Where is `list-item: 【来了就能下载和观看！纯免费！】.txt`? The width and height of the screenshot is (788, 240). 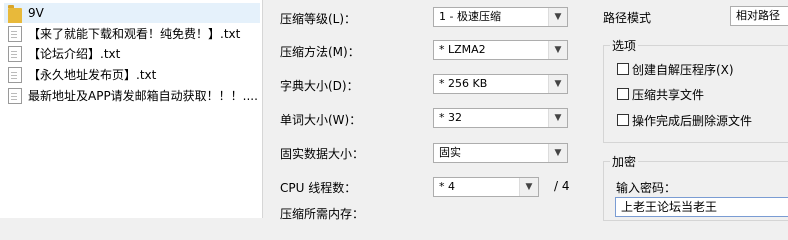
list-item: 【来了就能下载和观看！纯免费！】.txt is located at coordinates (132, 34).